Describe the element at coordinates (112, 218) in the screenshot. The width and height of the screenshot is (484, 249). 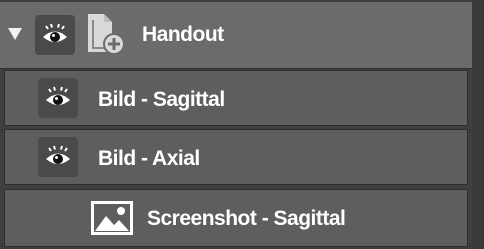
I see `image-icon` at that location.